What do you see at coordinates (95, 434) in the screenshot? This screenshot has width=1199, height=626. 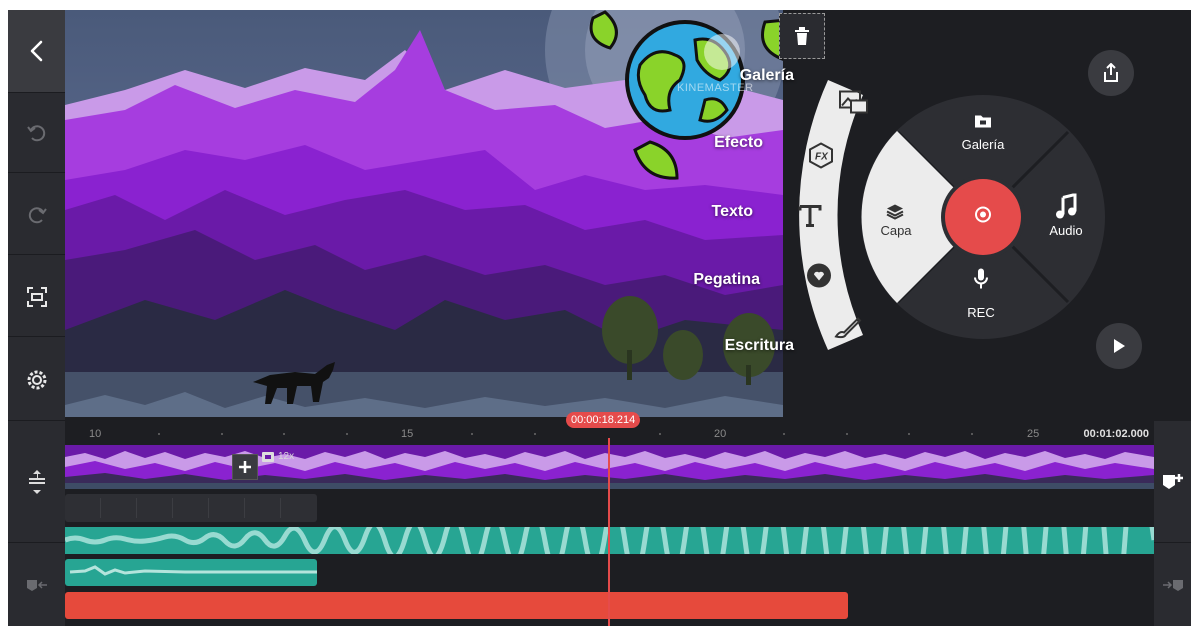 I see `tick-label: 10` at bounding box center [95, 434].